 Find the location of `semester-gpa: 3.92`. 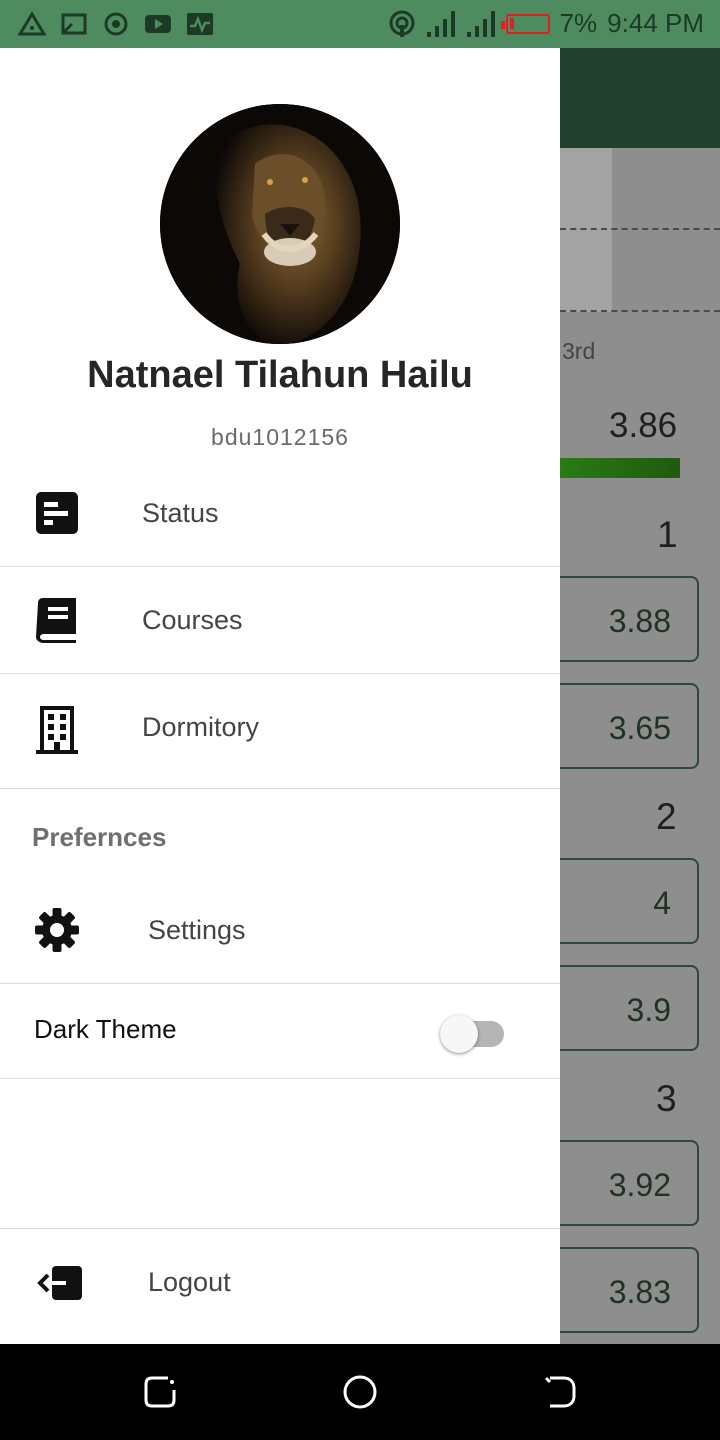

semester-gpa: 3.92 is located at coordinates (639, 1185).